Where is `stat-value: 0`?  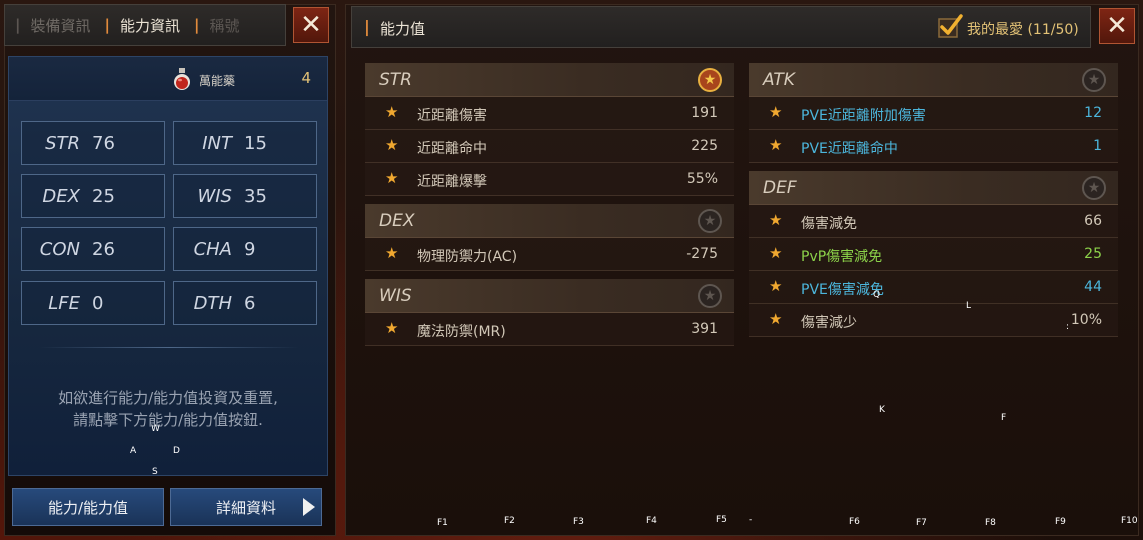 stat-value: 0 is located at coordinates (98, 303).